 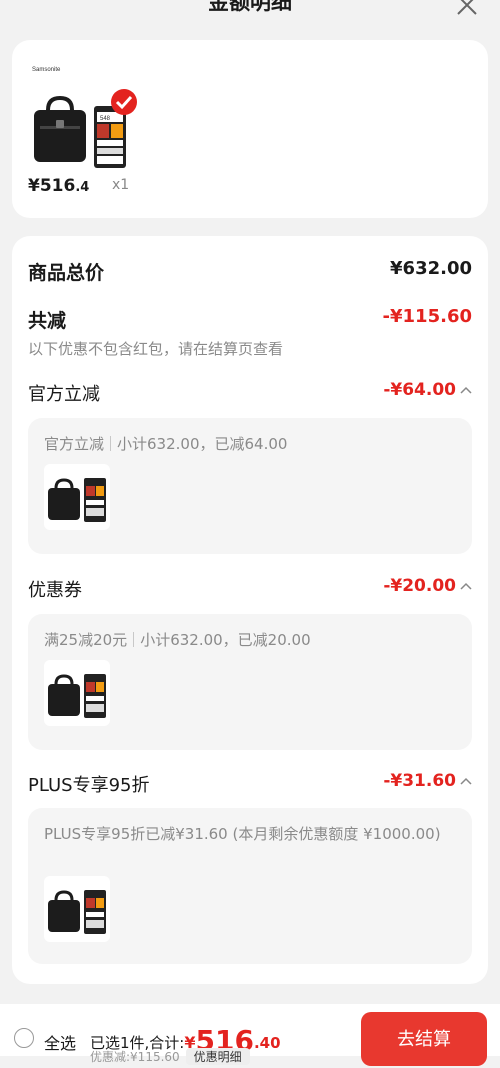 I want to click on discount-row-official: 官方立减 -¥64.00, so click(x=250, y=393).